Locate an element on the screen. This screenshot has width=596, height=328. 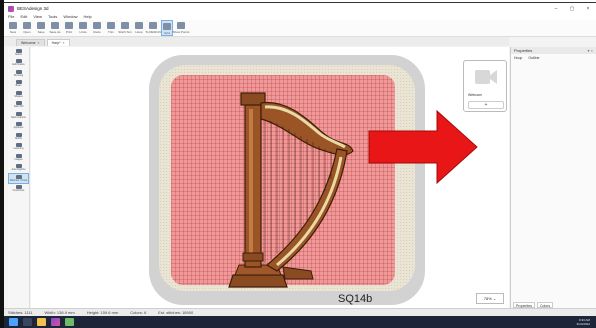
menu-view: View is located at coordinates (37, 16).